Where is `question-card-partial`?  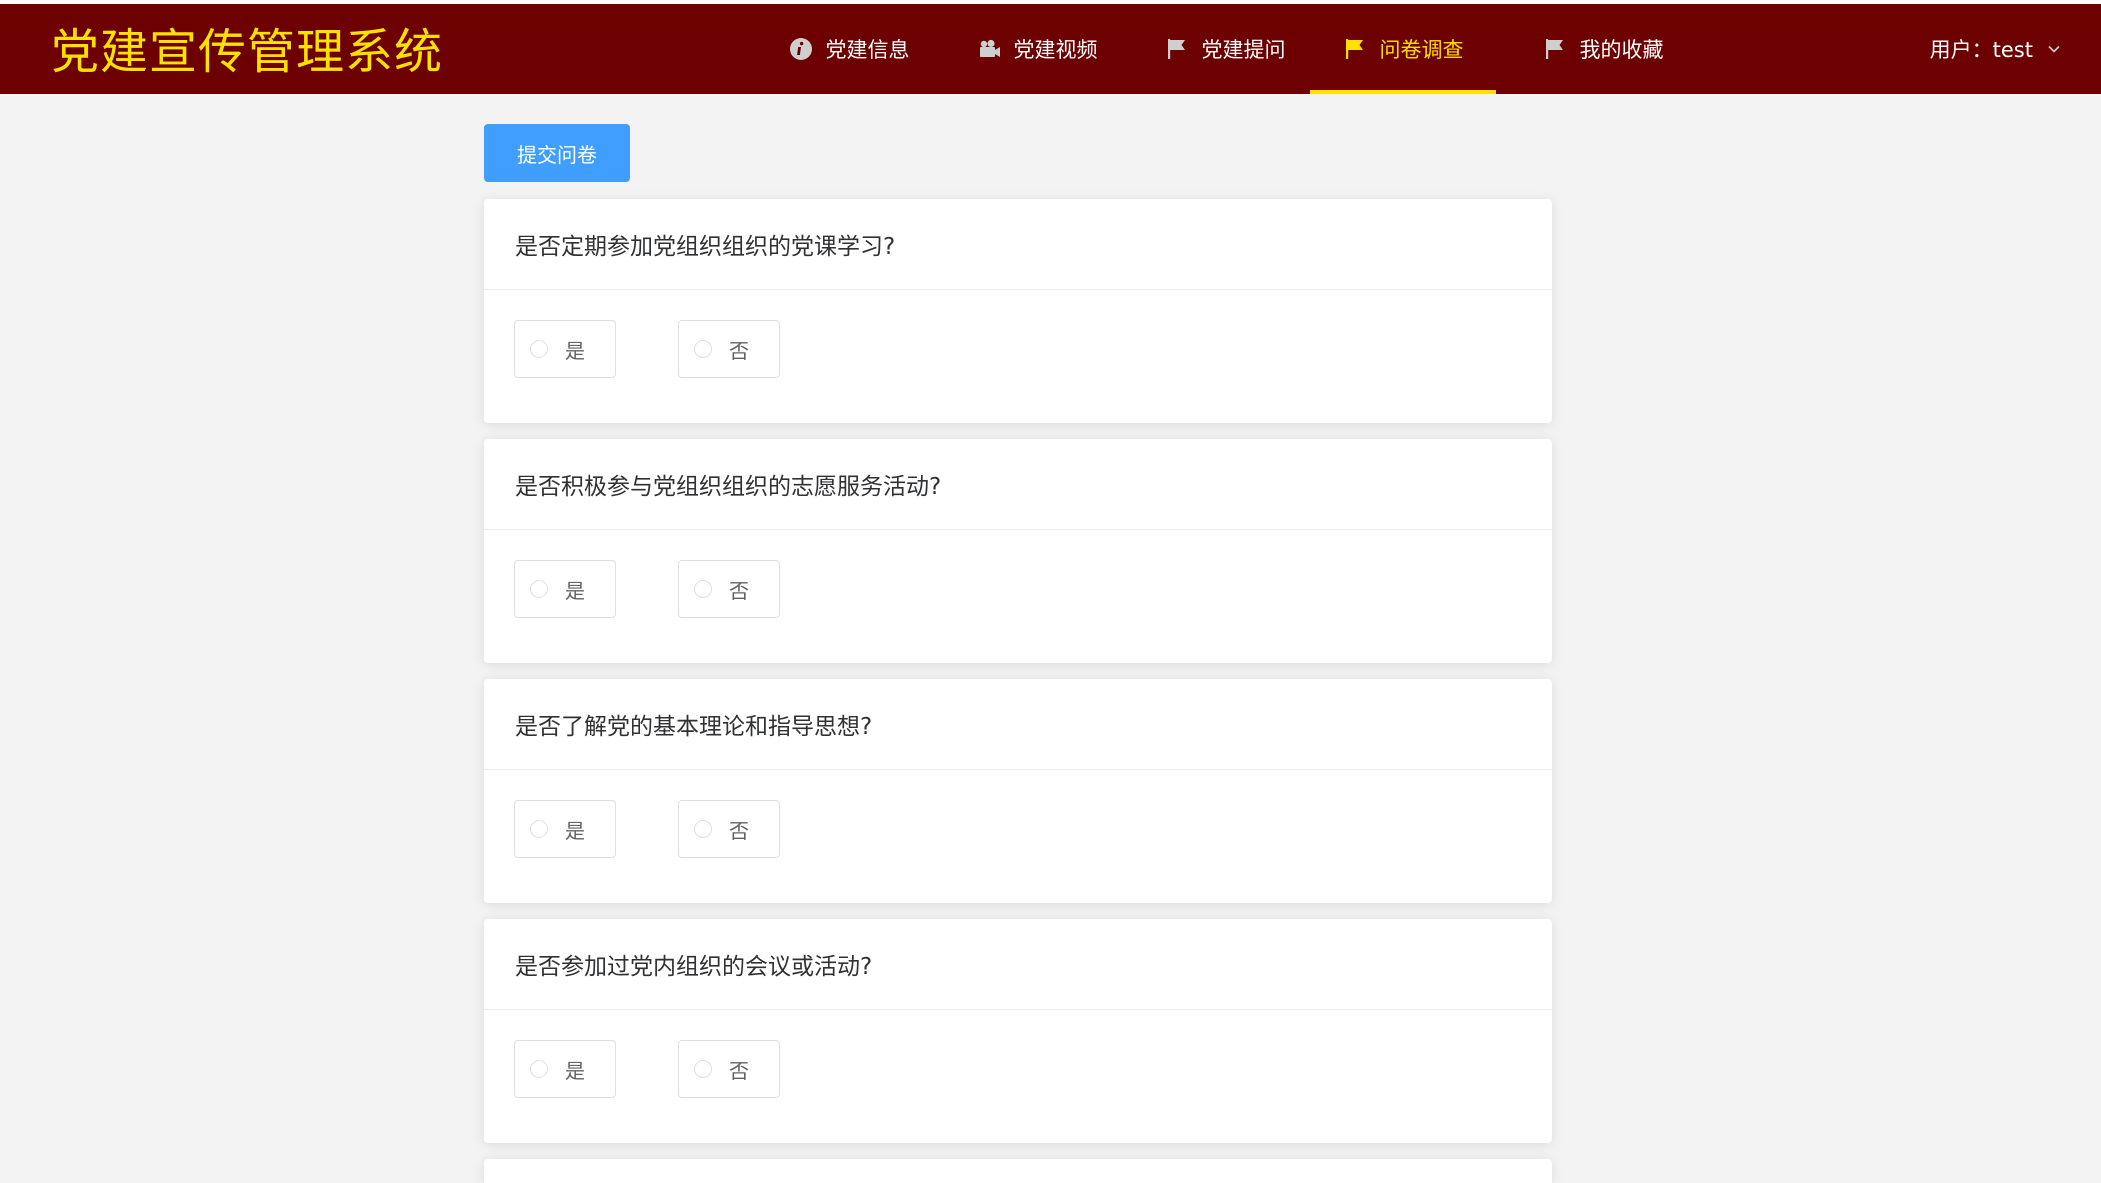
question-card-partial is located at coordinates (1018, 1171).